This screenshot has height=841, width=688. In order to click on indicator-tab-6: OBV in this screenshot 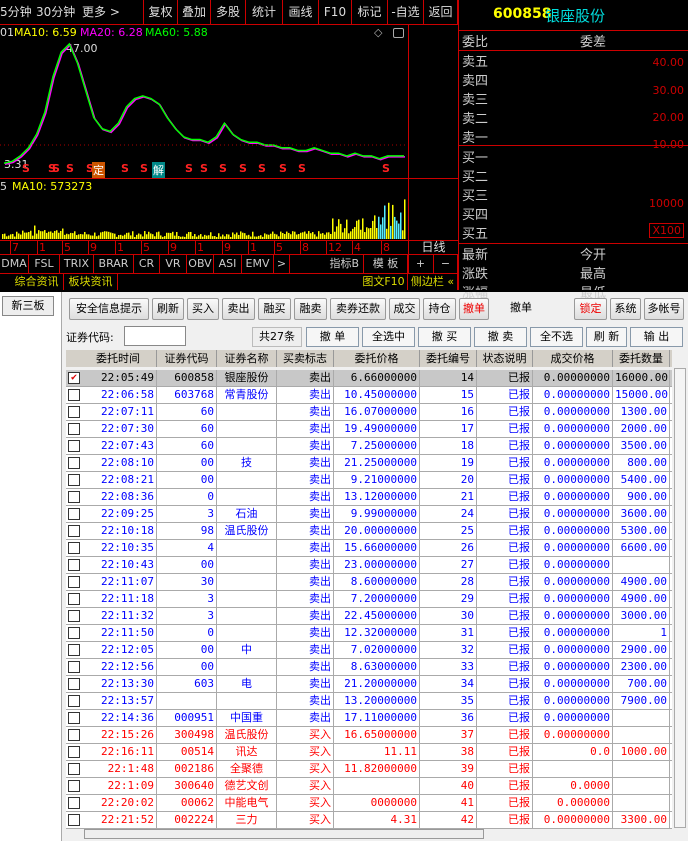, I will do `click(200, 264)`.